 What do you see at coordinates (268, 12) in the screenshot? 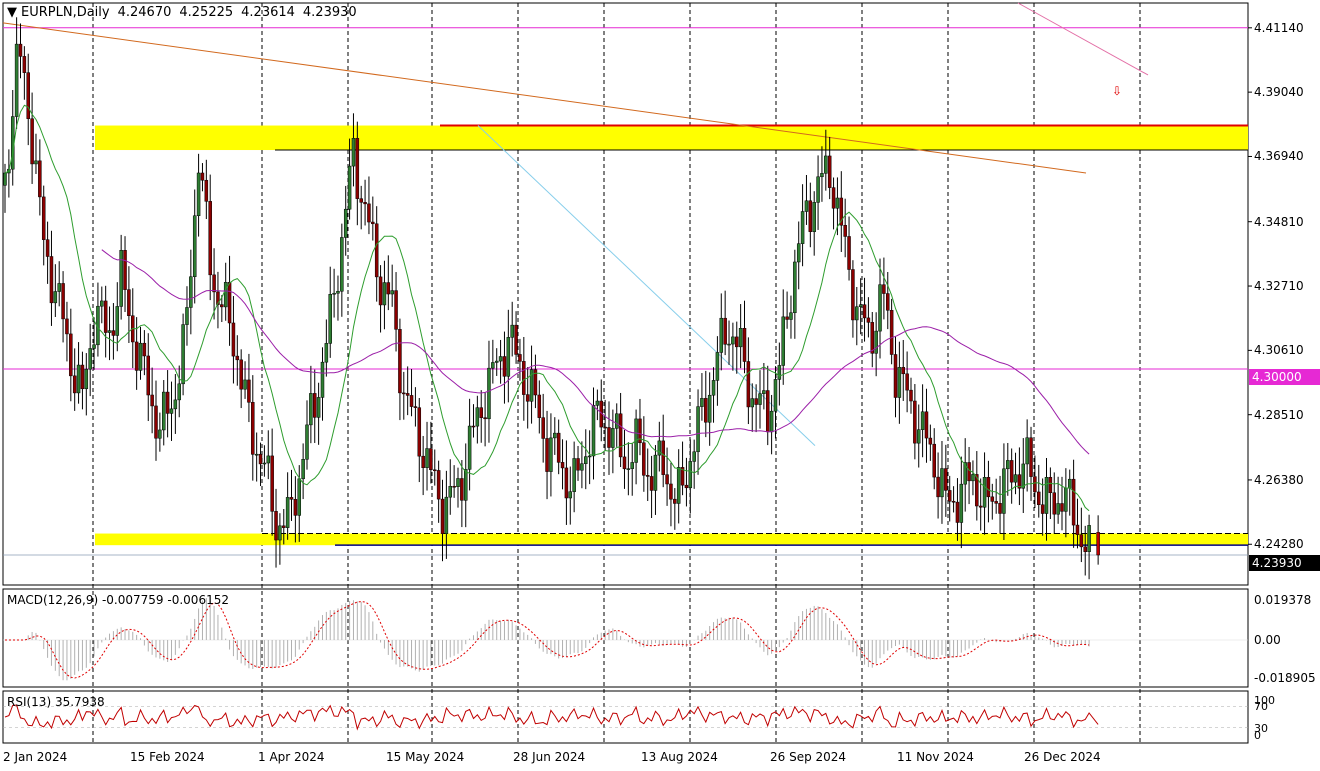
I see `low-value: 4.23614` at bounding box center [268, 12].